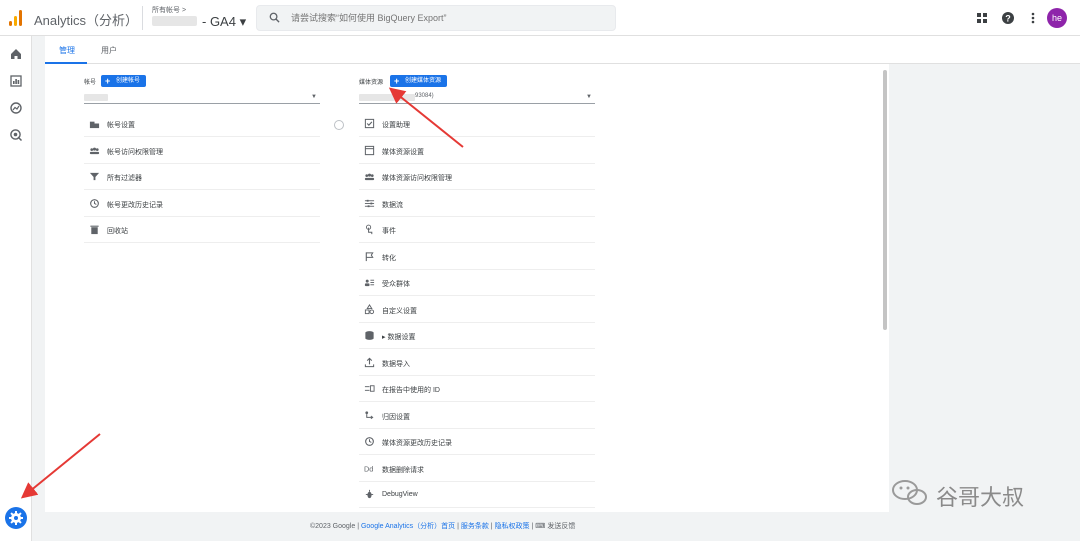  I want to click on property-menu-item-label: 转化, so click(389, 258).